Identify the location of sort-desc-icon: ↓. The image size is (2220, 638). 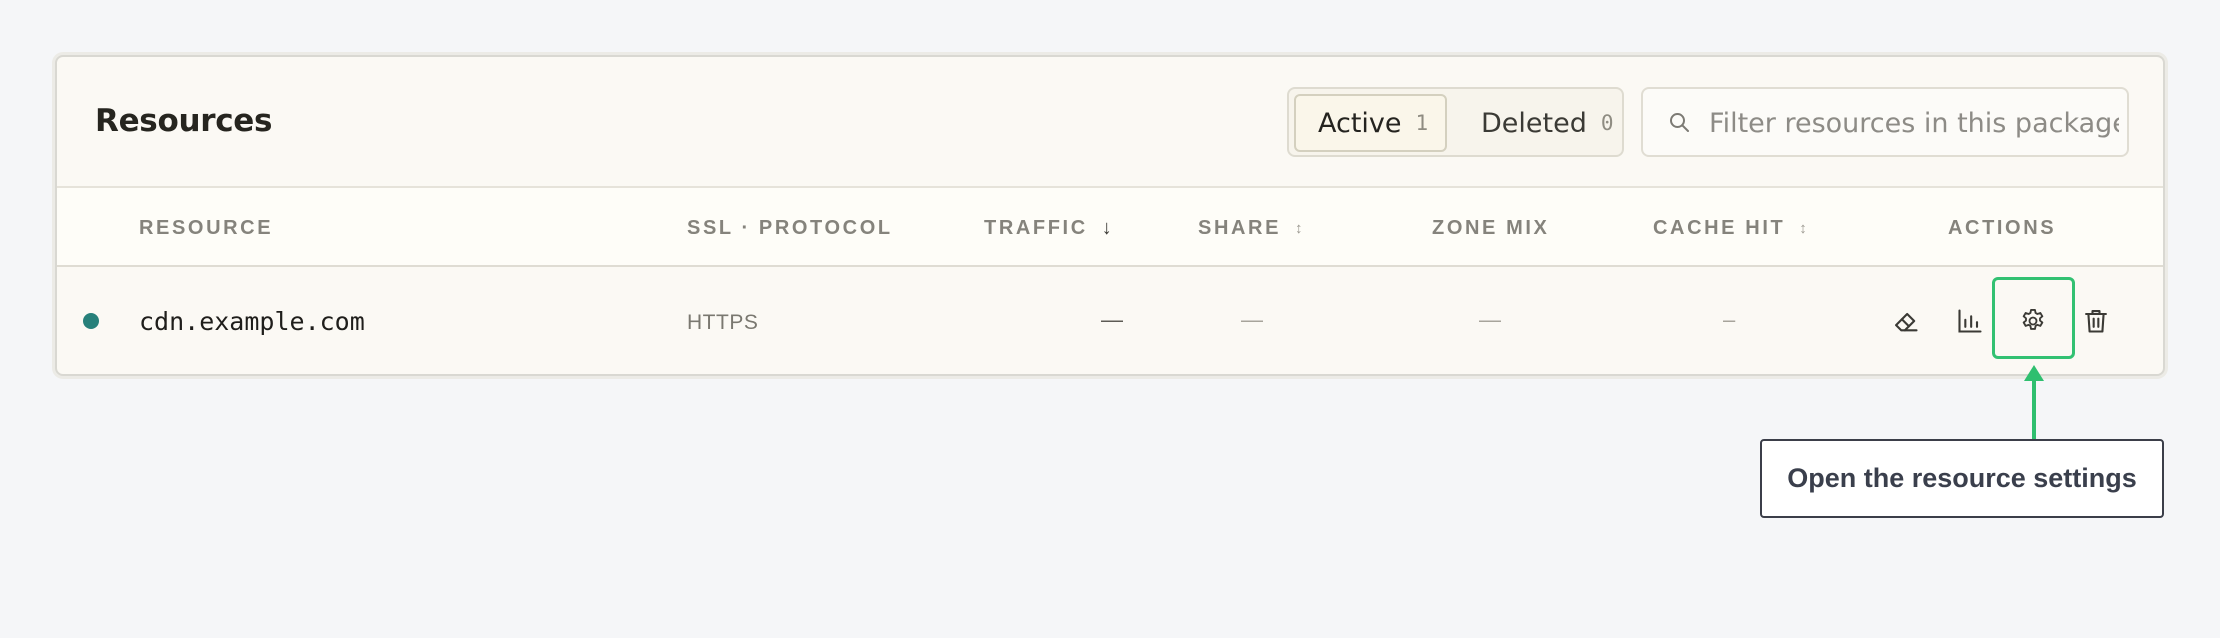
(1106, 228).